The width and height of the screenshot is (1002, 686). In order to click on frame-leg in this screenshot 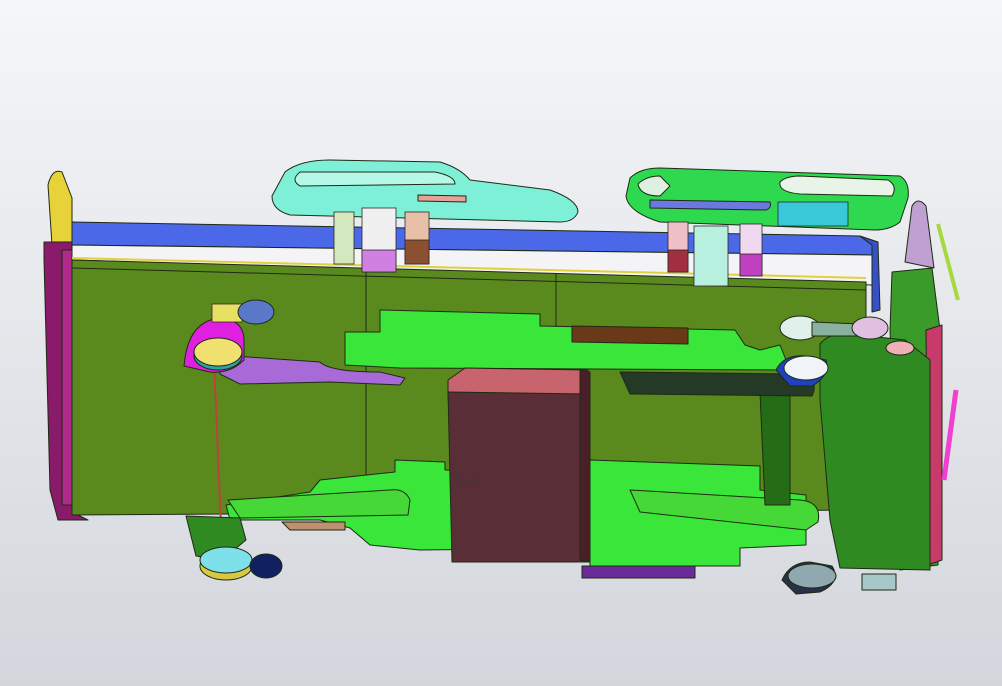, I will do `click(775, 448)`.